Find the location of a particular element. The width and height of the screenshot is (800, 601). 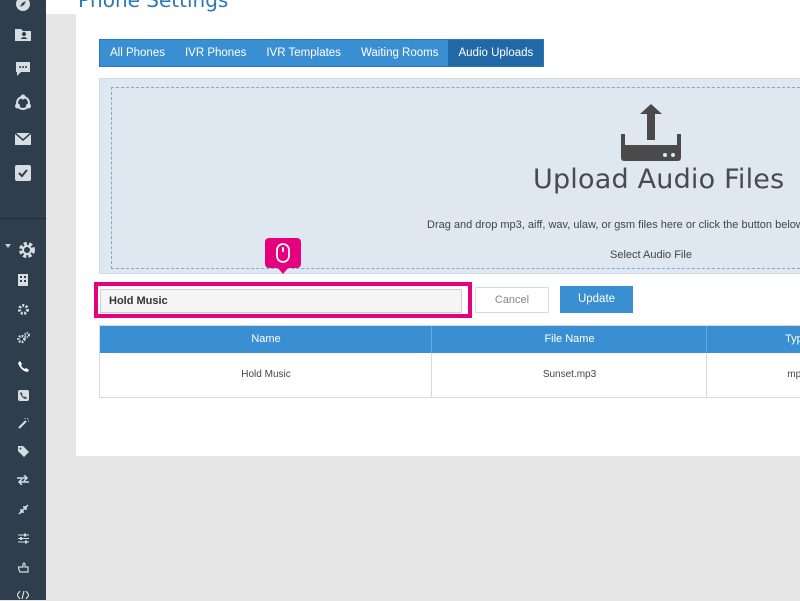

hand-pointer-icon is located at coordinates (23, 567).